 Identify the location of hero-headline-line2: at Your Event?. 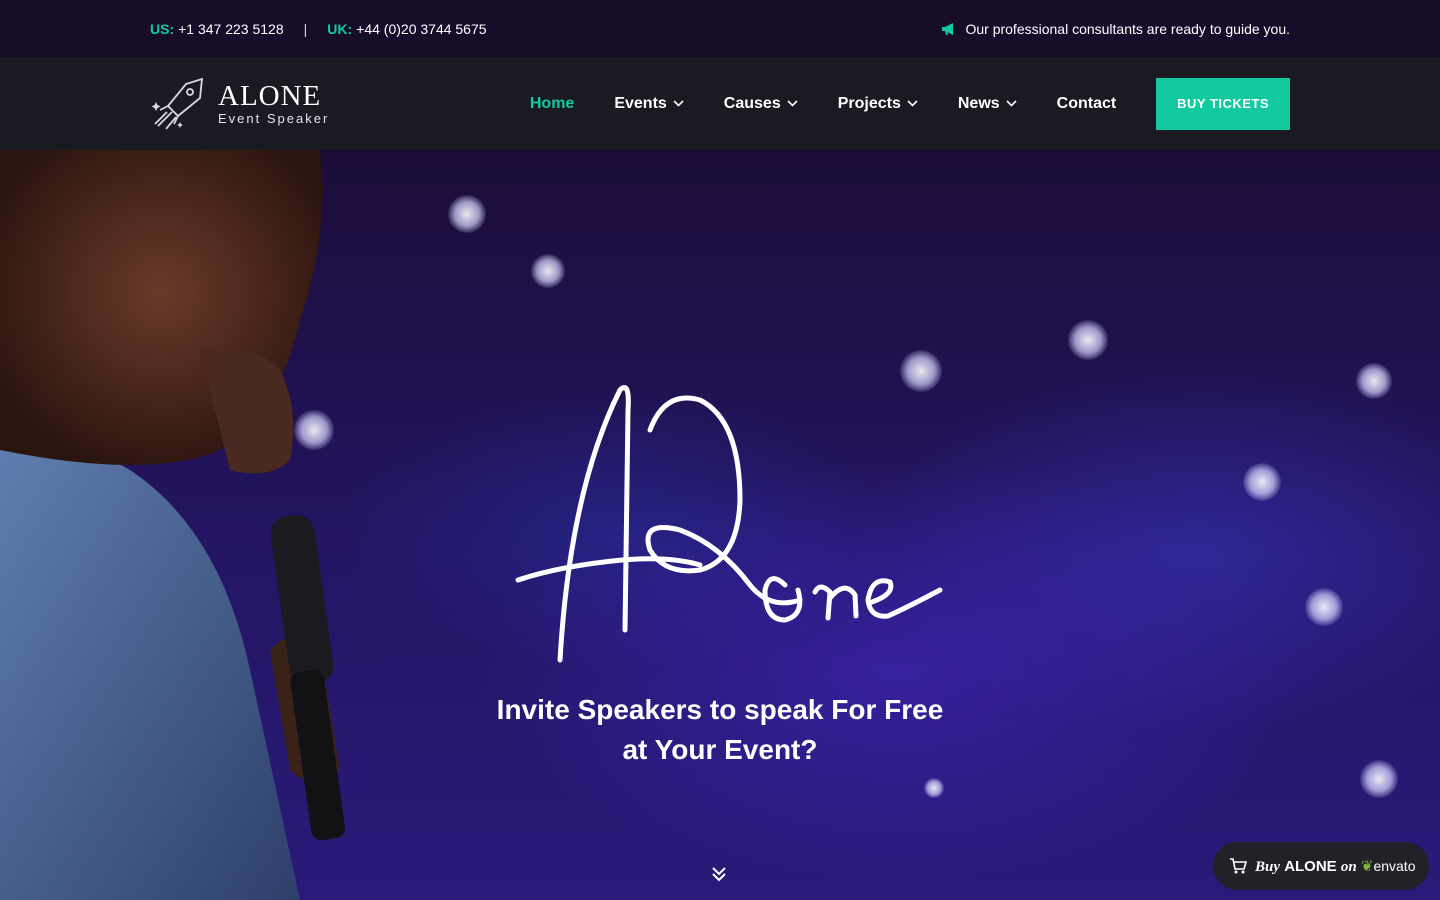
(720, 749).